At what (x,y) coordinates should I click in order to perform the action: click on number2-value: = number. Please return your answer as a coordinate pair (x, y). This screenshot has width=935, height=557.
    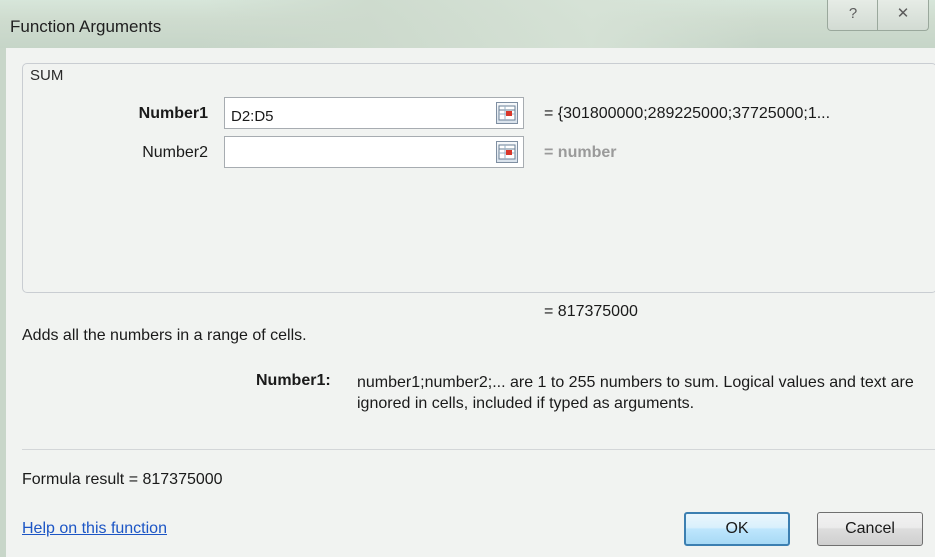
    Looking at the image, I should click on (580, 152).